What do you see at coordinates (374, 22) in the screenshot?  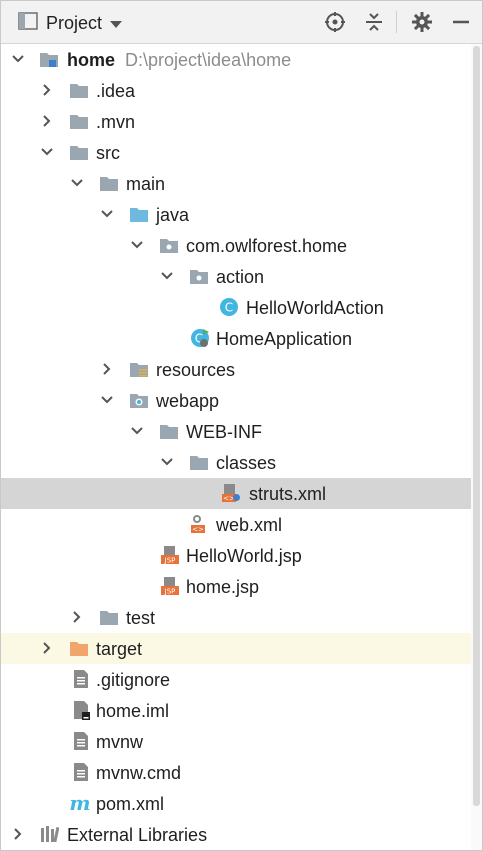 I see `collapse-all-button` at bounding box center [374, 22].